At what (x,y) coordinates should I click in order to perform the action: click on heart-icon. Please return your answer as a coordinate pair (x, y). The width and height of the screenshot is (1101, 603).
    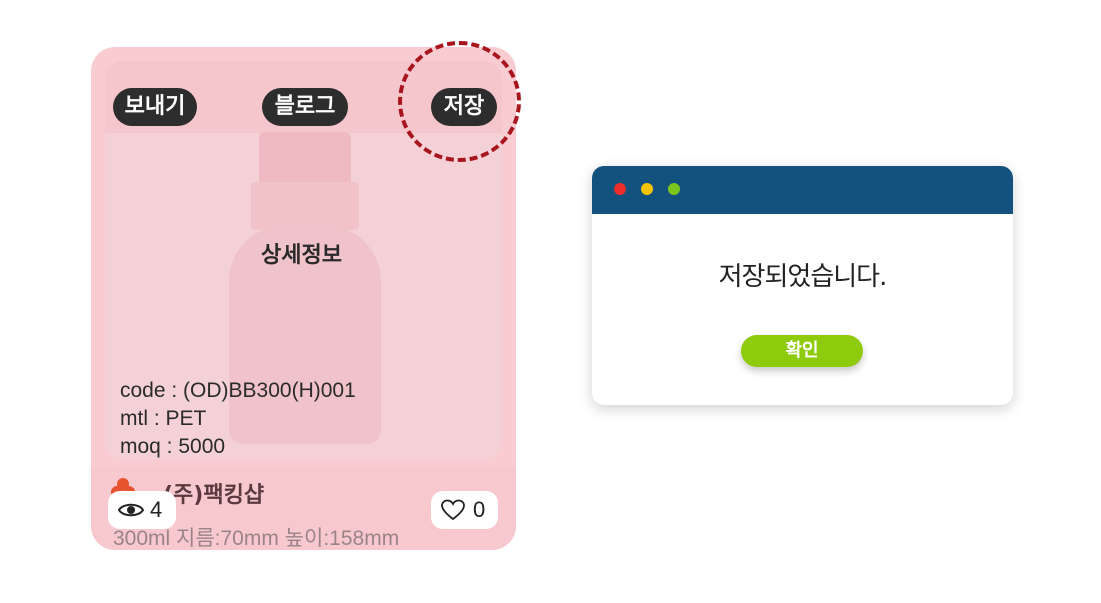
    Looking at the image, I should click on (453, 510).